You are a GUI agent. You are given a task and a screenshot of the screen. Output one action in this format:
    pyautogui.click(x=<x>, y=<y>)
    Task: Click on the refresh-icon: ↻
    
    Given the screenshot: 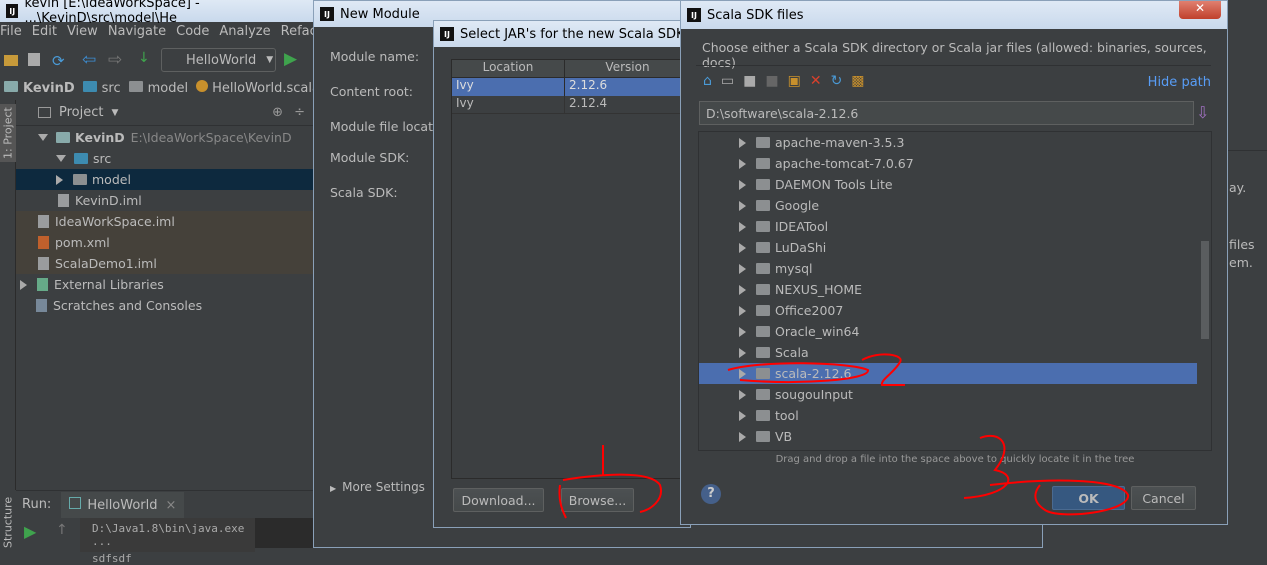 What is the action you would take?
    pyautogui.click(x=837, y=81)
    